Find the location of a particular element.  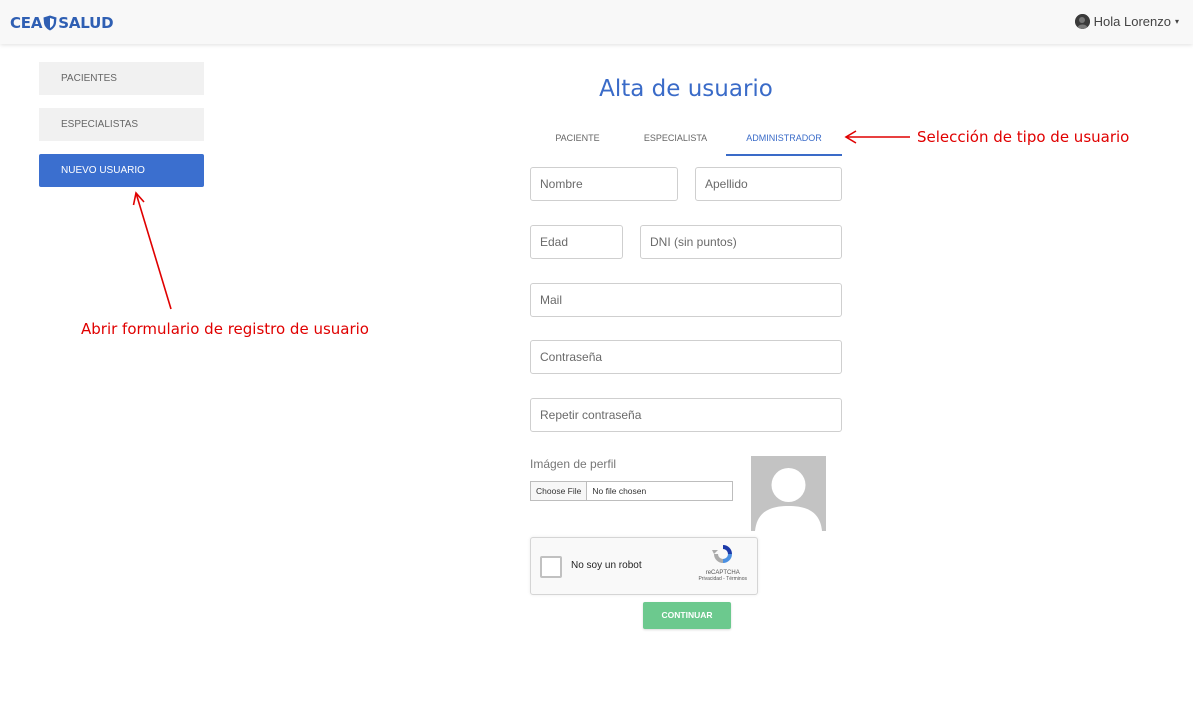

arrow-to-tabs is located at coordinates (877, 137).